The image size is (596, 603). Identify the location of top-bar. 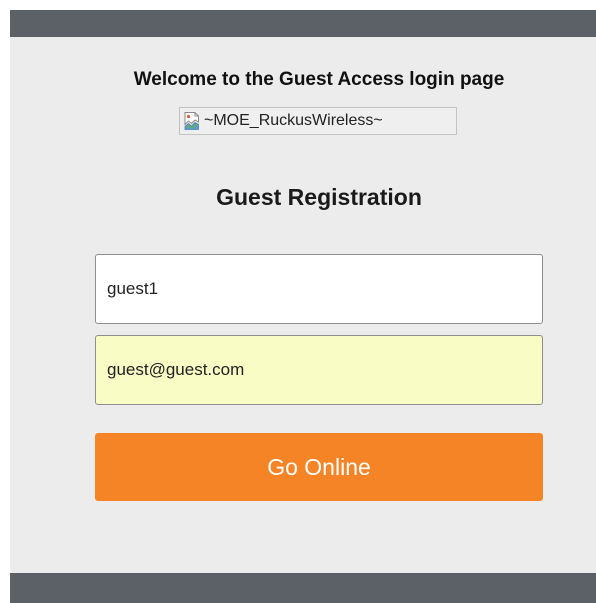
(303, 23).